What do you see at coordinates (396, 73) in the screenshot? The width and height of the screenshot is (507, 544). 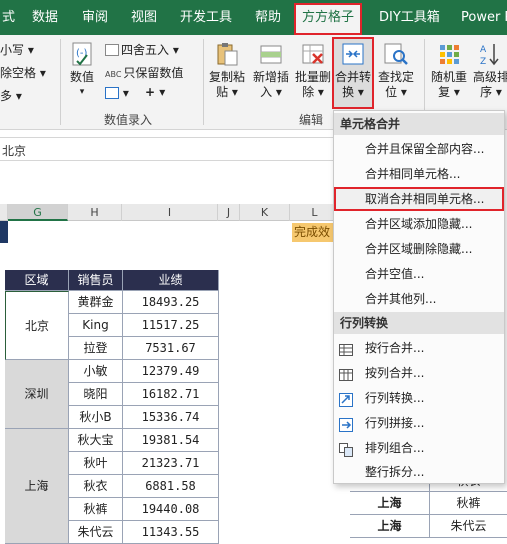 I see `find-locate-button: 查找定 位 ▾` at bounding box center [396, 73].